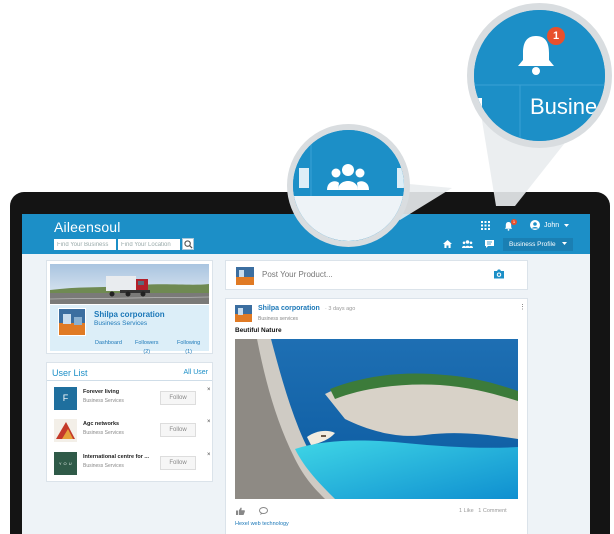  Describe the element at coordinates (348, 185) in the screenshot. I see `users-icon-callout` at that location.